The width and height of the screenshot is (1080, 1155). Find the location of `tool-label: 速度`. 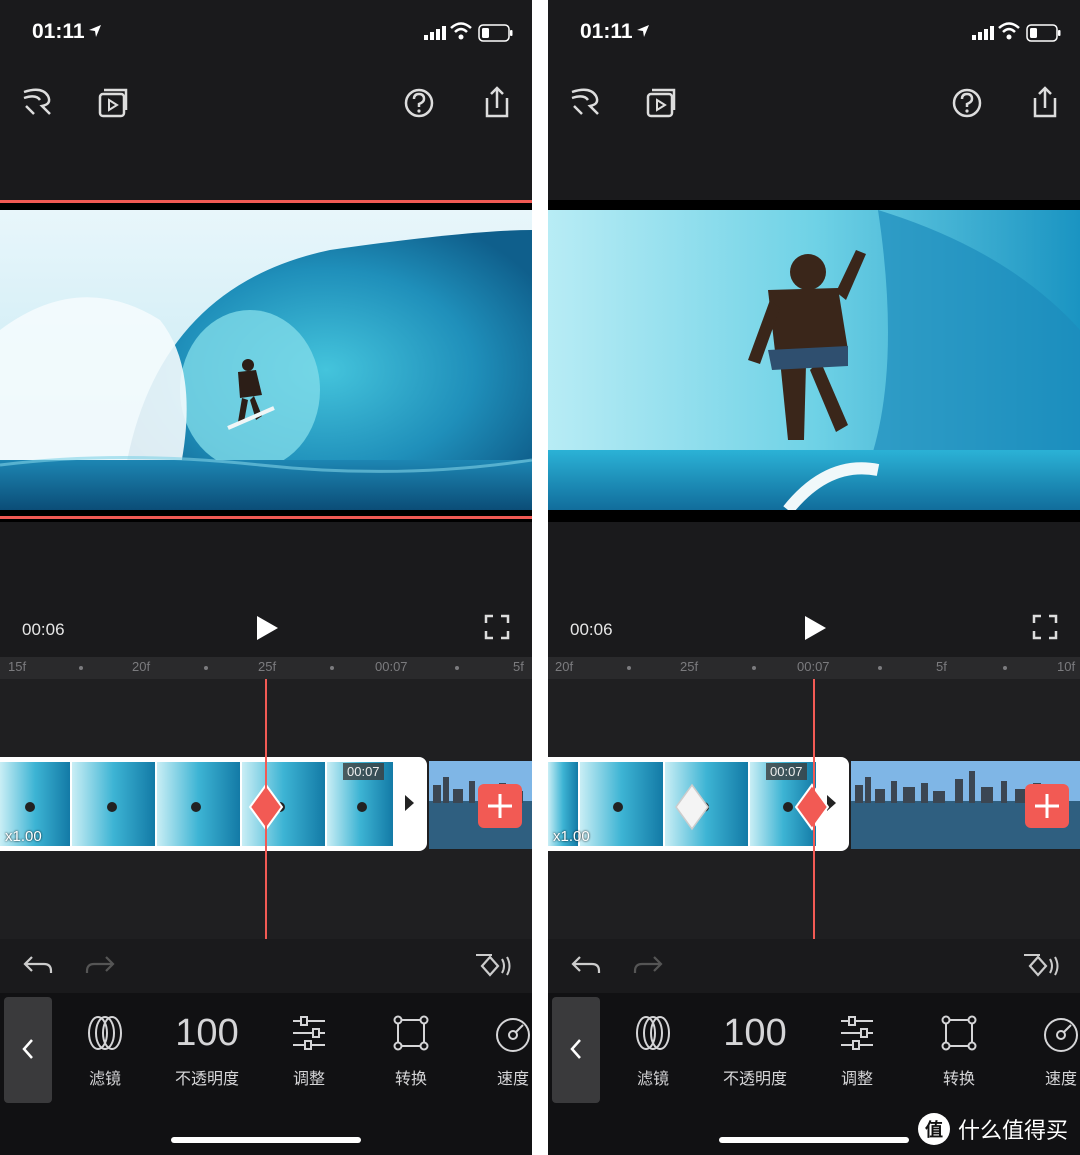

tool-label: 速度 is located at coordinates (1060, 1079).